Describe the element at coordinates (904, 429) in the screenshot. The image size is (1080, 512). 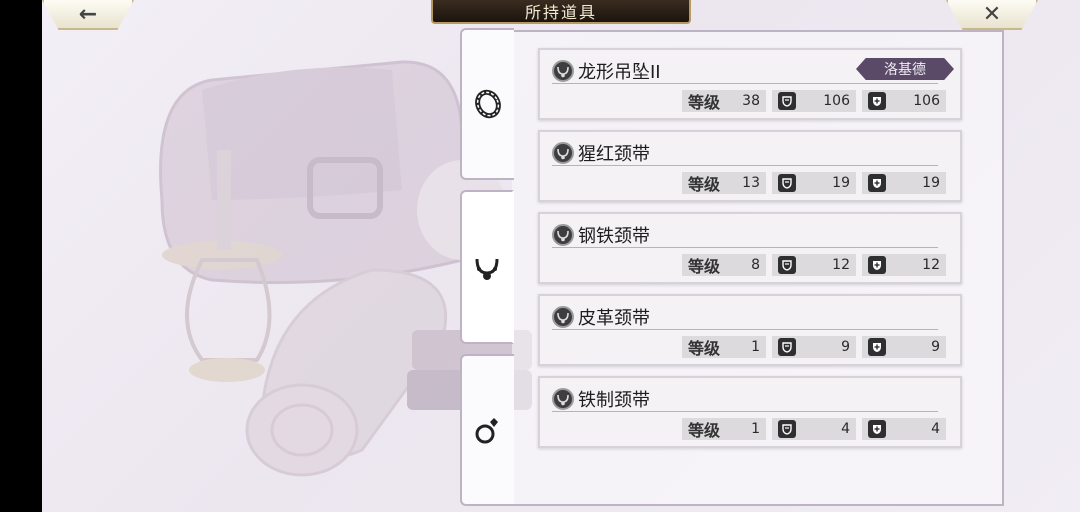
I see `resistance-stat: 4` at that location.